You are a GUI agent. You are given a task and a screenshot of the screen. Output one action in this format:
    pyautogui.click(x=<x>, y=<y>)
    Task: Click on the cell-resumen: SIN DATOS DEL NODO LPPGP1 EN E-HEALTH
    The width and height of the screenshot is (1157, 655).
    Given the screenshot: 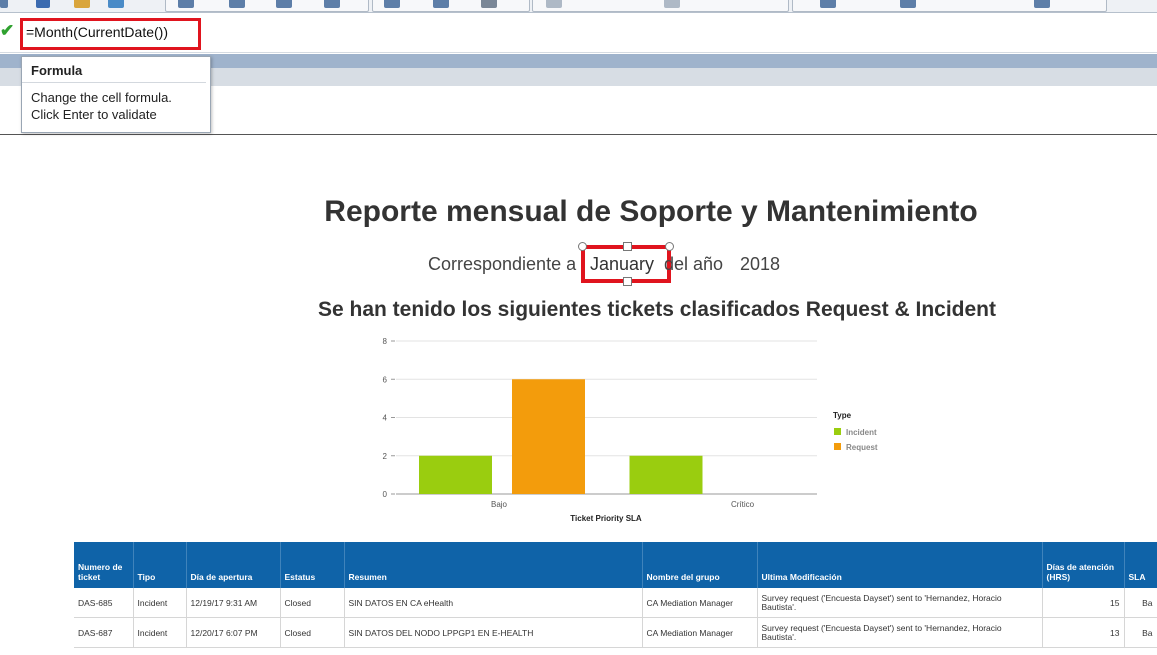 What is the action you would take?
    pyautogui.click(x=493, y=632)
    